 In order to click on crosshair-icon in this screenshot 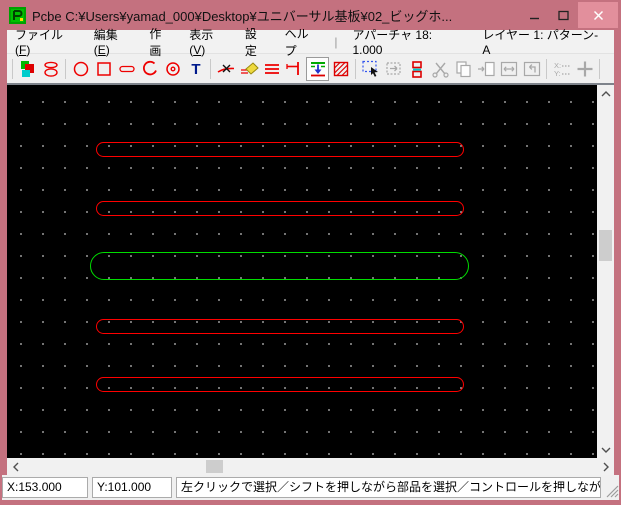, I will do `click(584, 68)`.